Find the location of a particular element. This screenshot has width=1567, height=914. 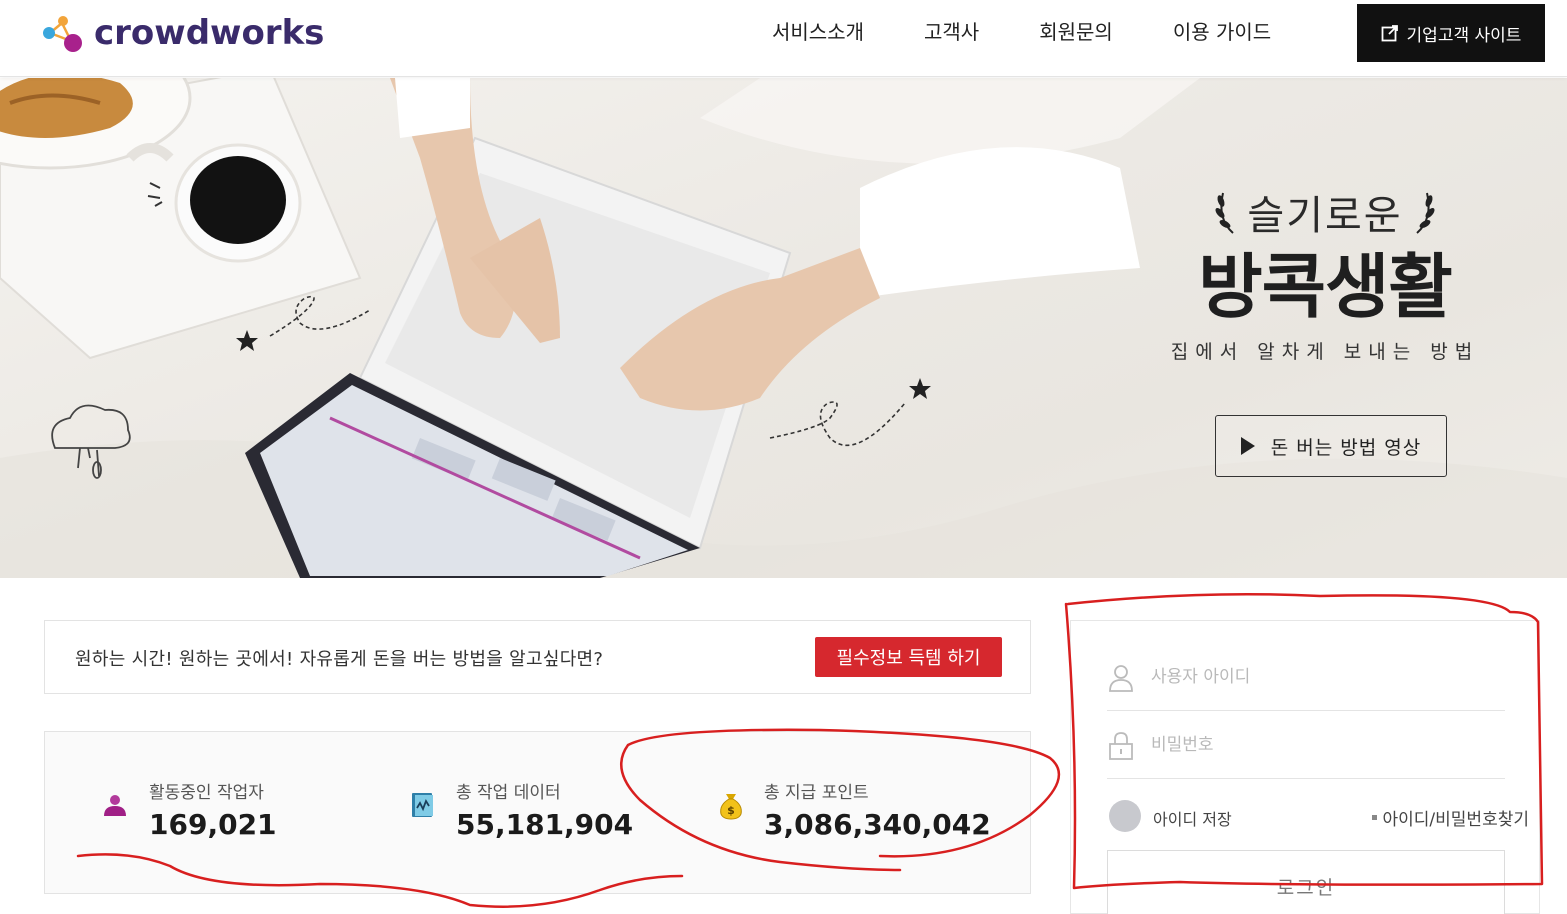

find-id-password-link: 아이디/비밀번호찾기 is located at coordinates (1450, 817).